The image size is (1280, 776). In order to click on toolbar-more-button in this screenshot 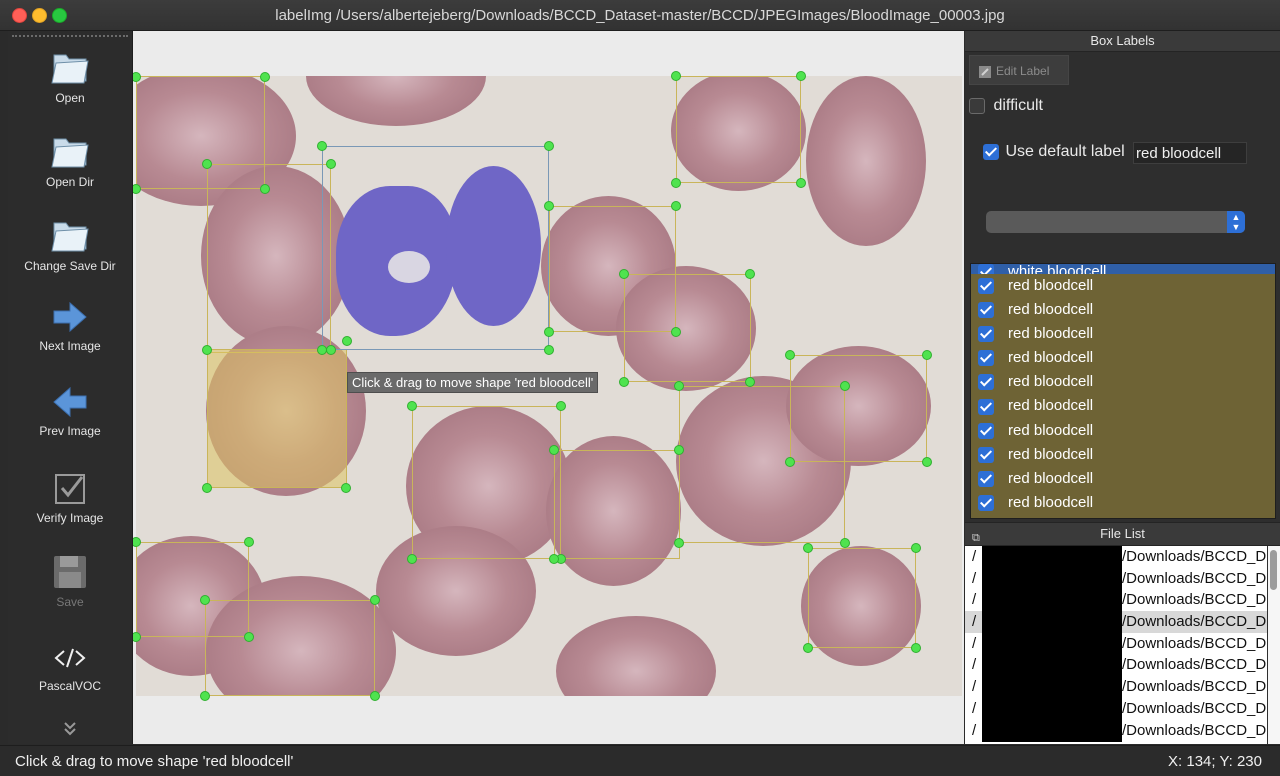, I will do `click(70, 729)`.